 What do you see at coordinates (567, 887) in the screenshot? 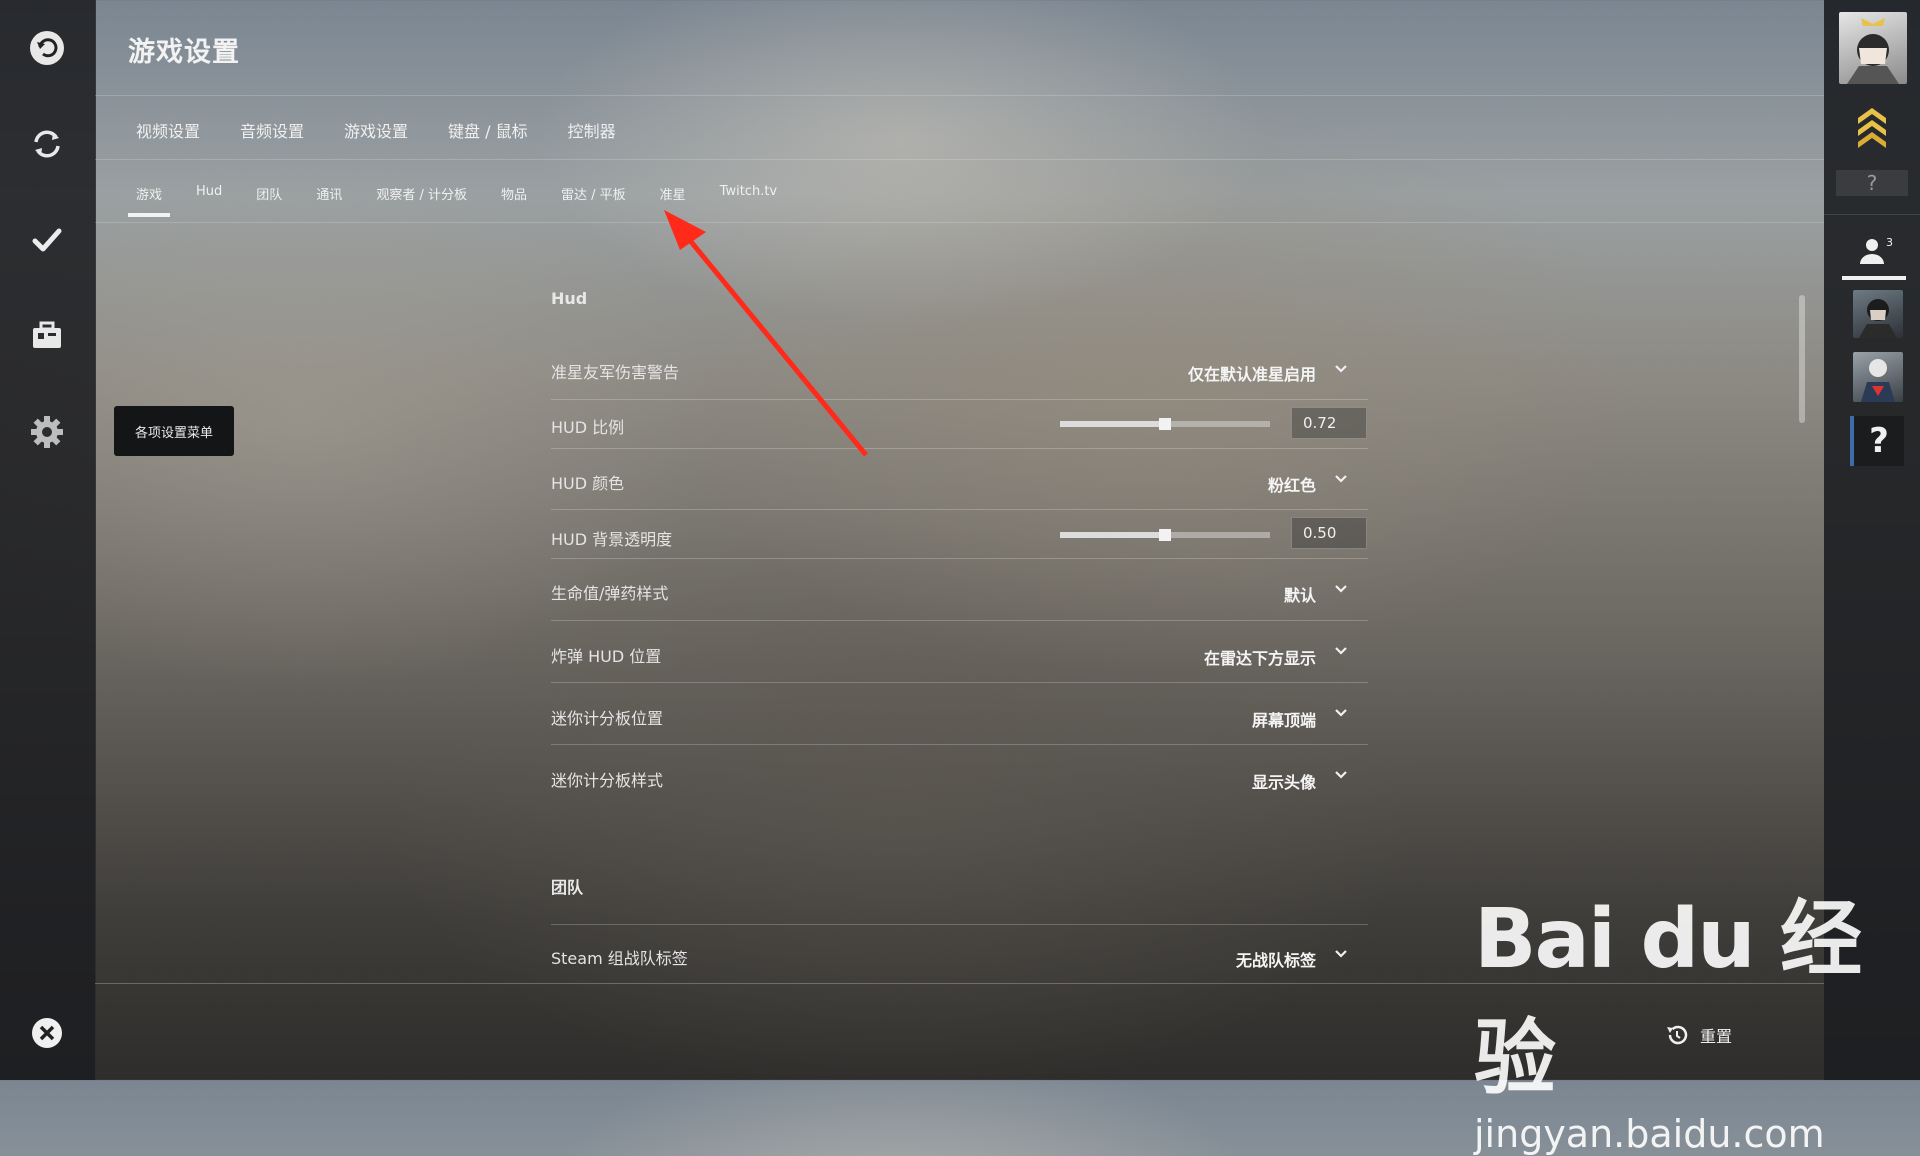
I see `section-title-team: 团队` at bounding box center [567, 887].